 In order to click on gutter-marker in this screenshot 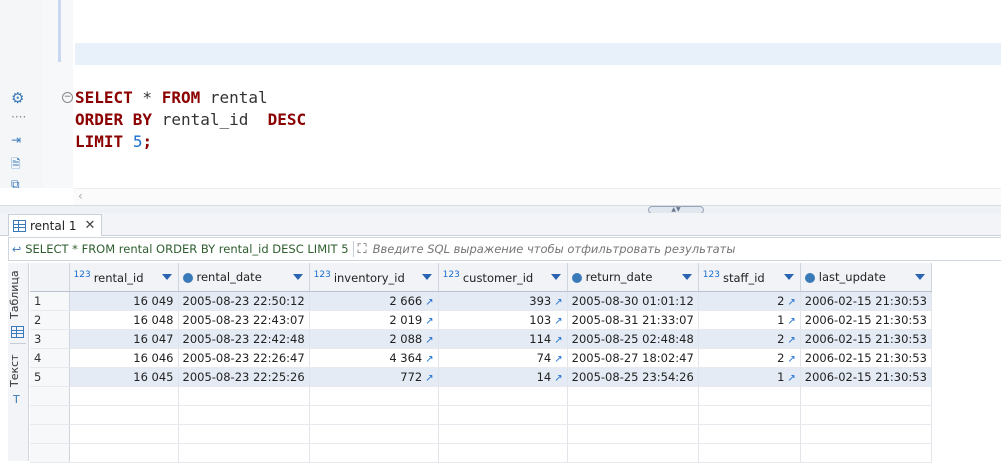, I will do `click(59, 31)`.